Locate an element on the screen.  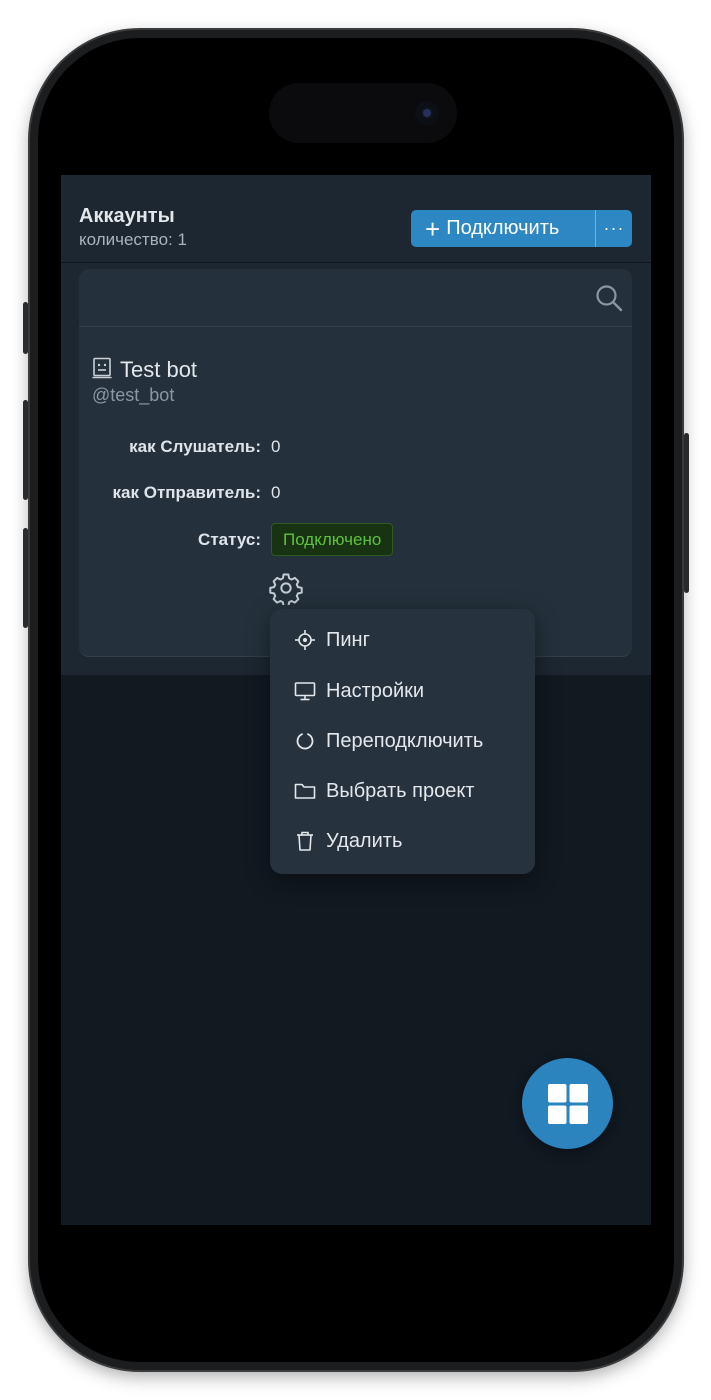
menu-item-delete: Удалить is located at coordinates (402, 841).